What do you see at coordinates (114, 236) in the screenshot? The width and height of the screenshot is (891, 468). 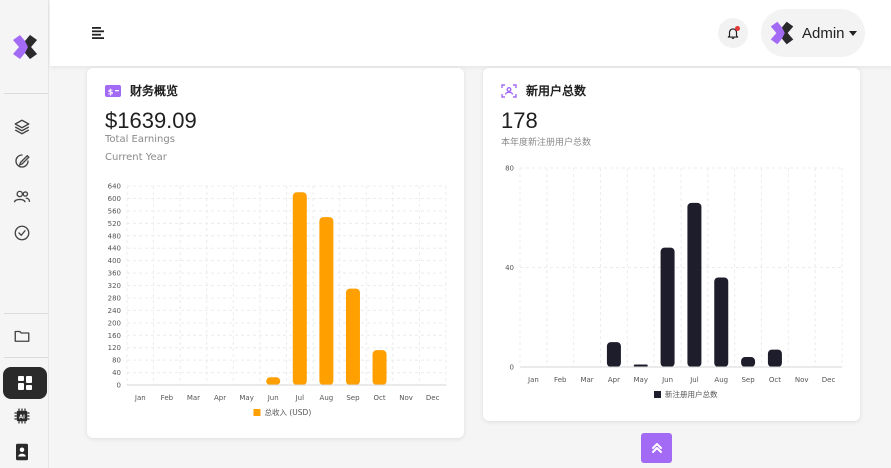 I see `y-tick-label: 480` at bounding box center [114, 236].